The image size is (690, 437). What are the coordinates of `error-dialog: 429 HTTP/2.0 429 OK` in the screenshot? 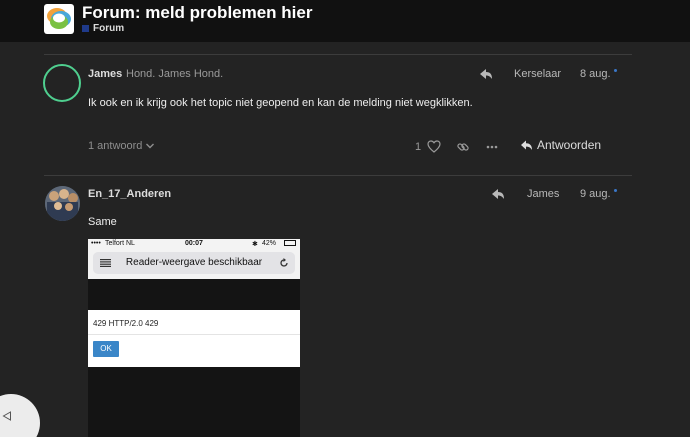 It's located at (194, 338).